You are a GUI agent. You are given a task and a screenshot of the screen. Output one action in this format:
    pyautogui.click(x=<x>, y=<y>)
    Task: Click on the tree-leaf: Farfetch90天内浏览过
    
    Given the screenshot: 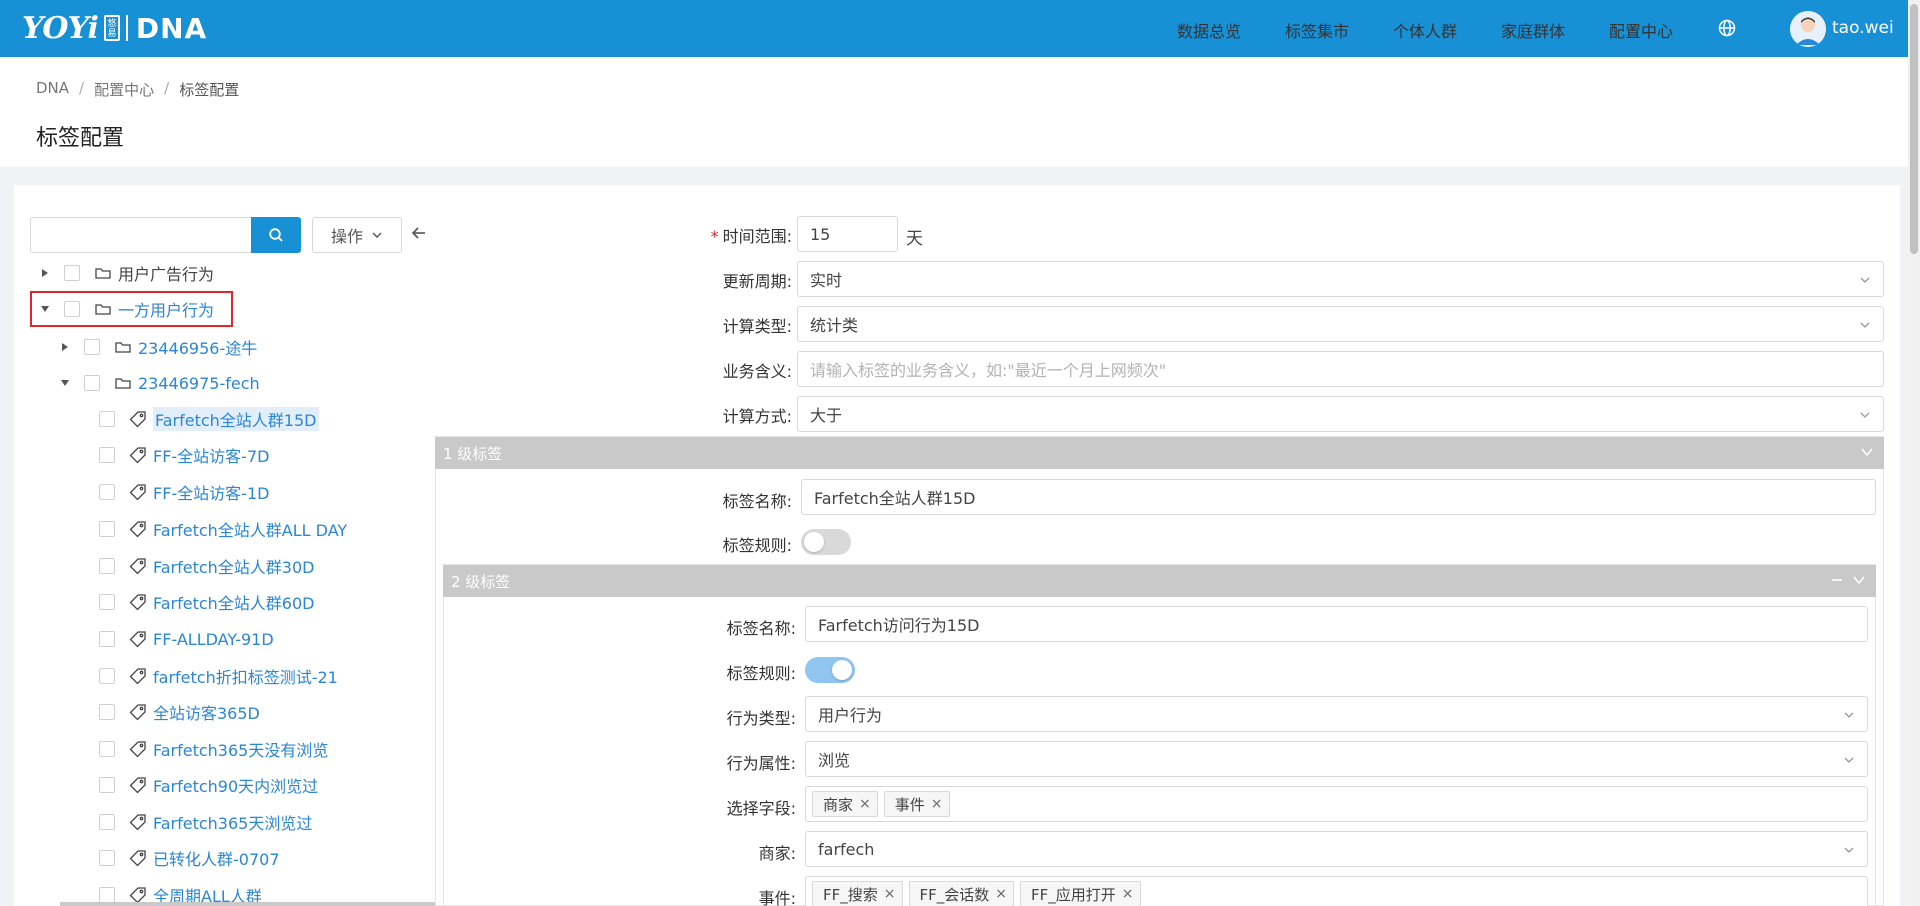 What is the action you would take?
    pyautogui.click(x=208, y=785)
    